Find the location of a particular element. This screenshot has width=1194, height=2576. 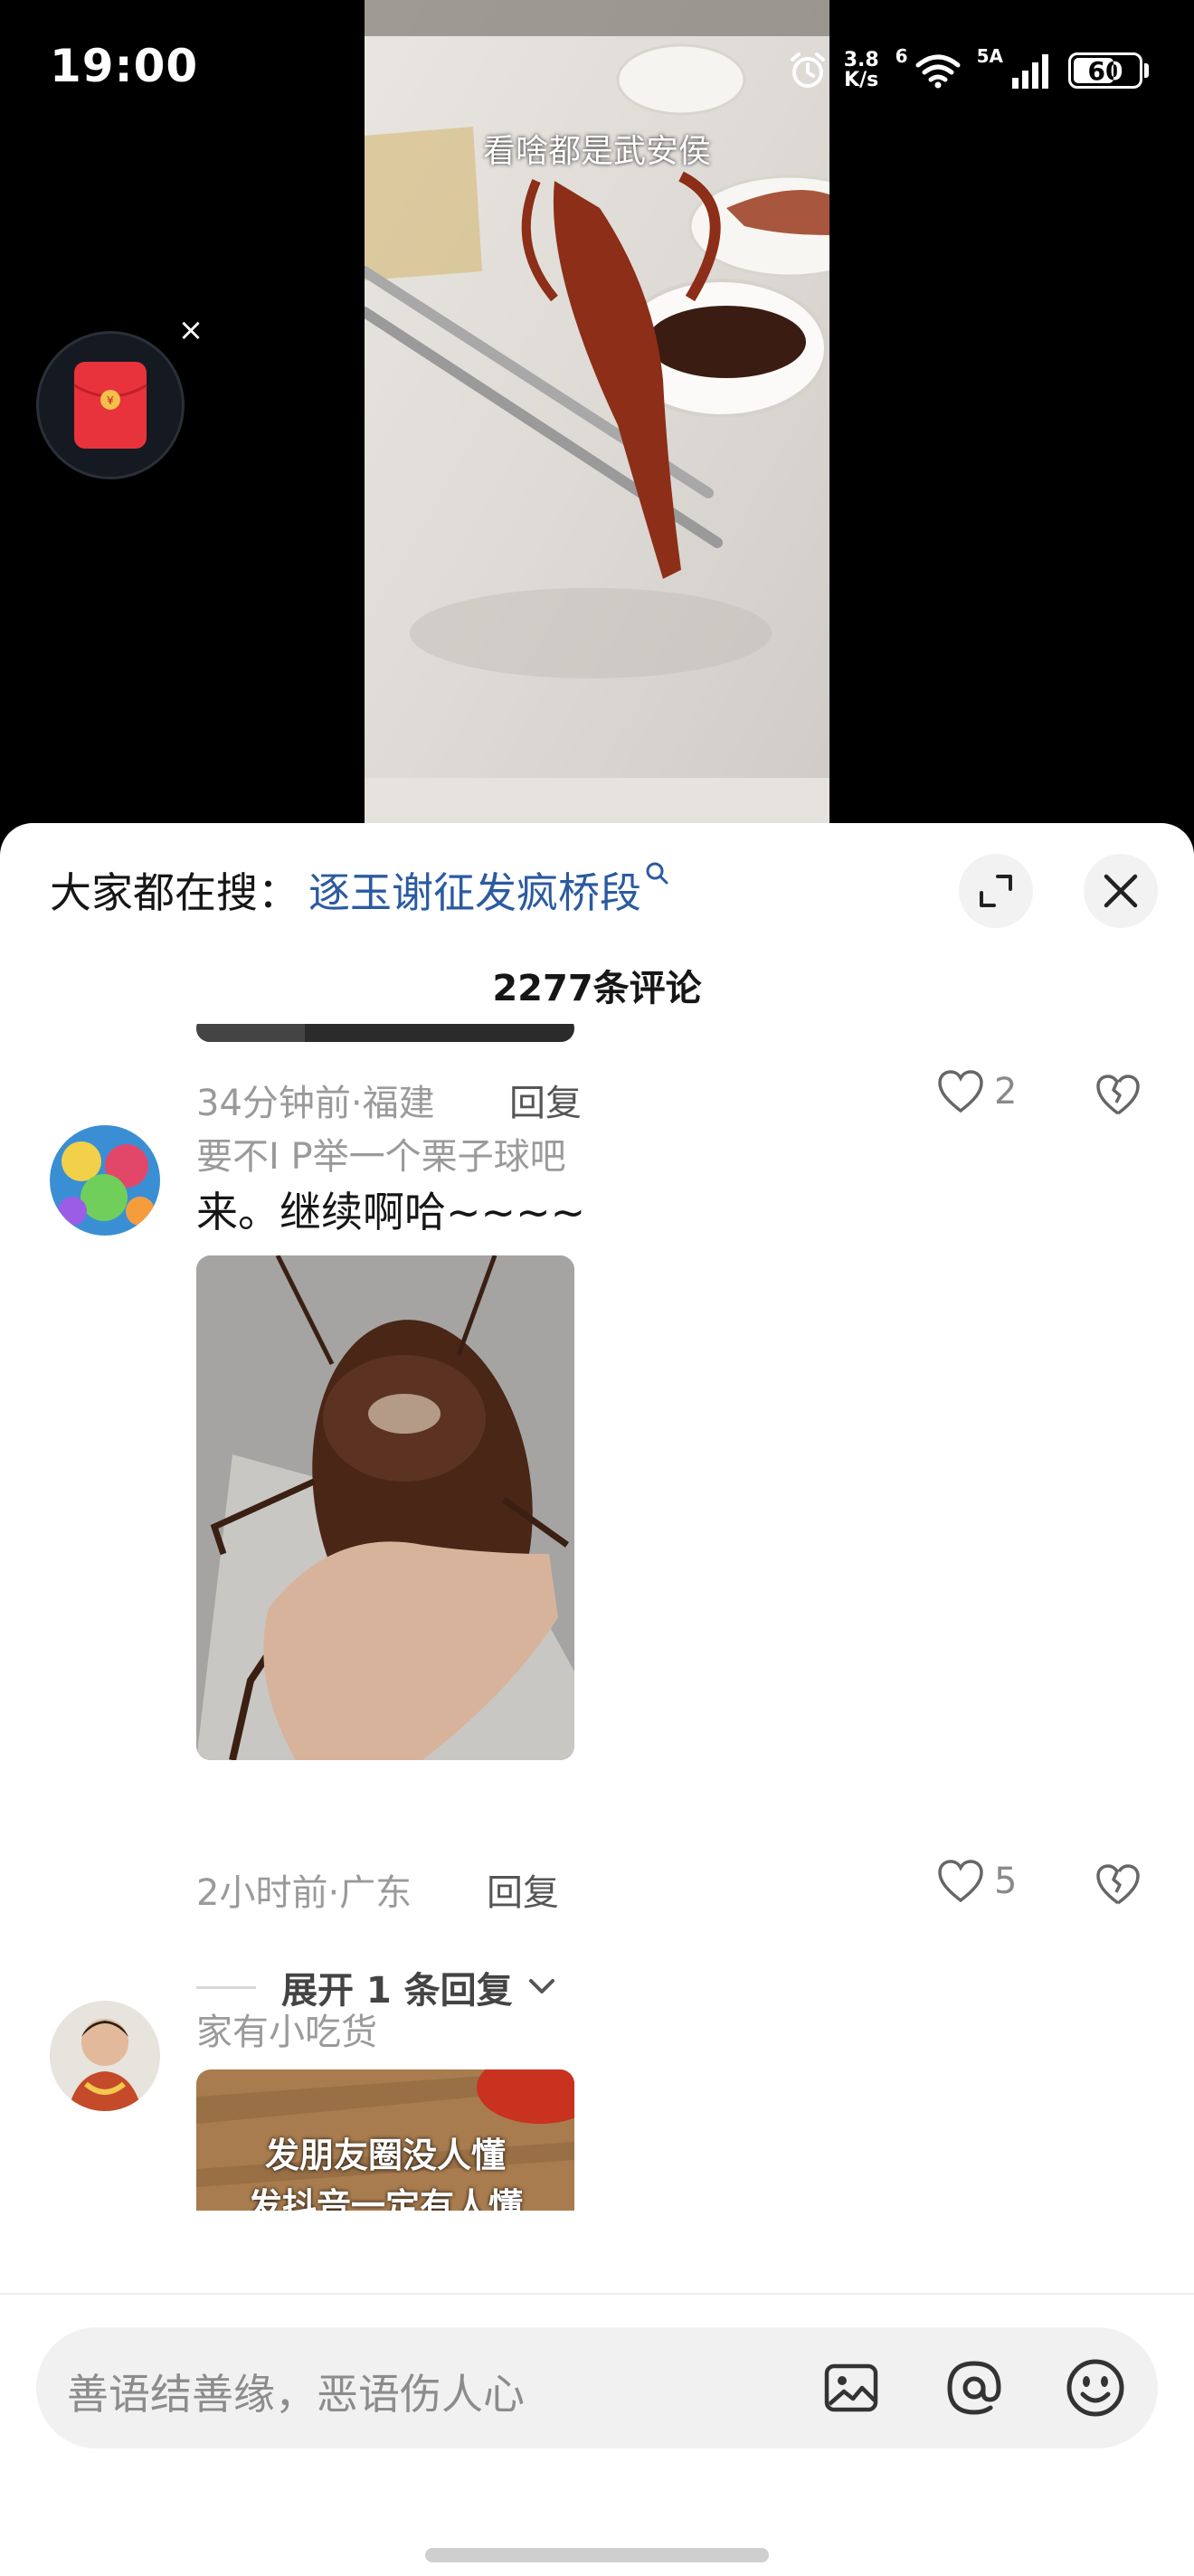

red-packet-close-icon: × is located at coordinates (190, 331).